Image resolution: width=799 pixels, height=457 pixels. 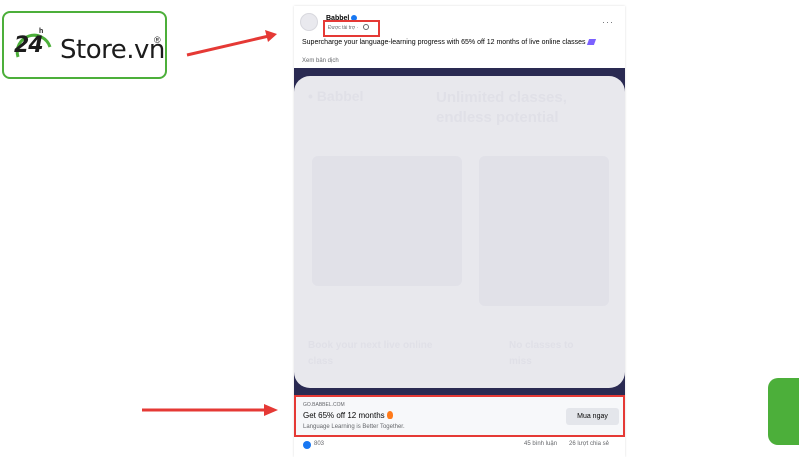 I want to click on ghost-illustration-left, so click(x=387, y=221).